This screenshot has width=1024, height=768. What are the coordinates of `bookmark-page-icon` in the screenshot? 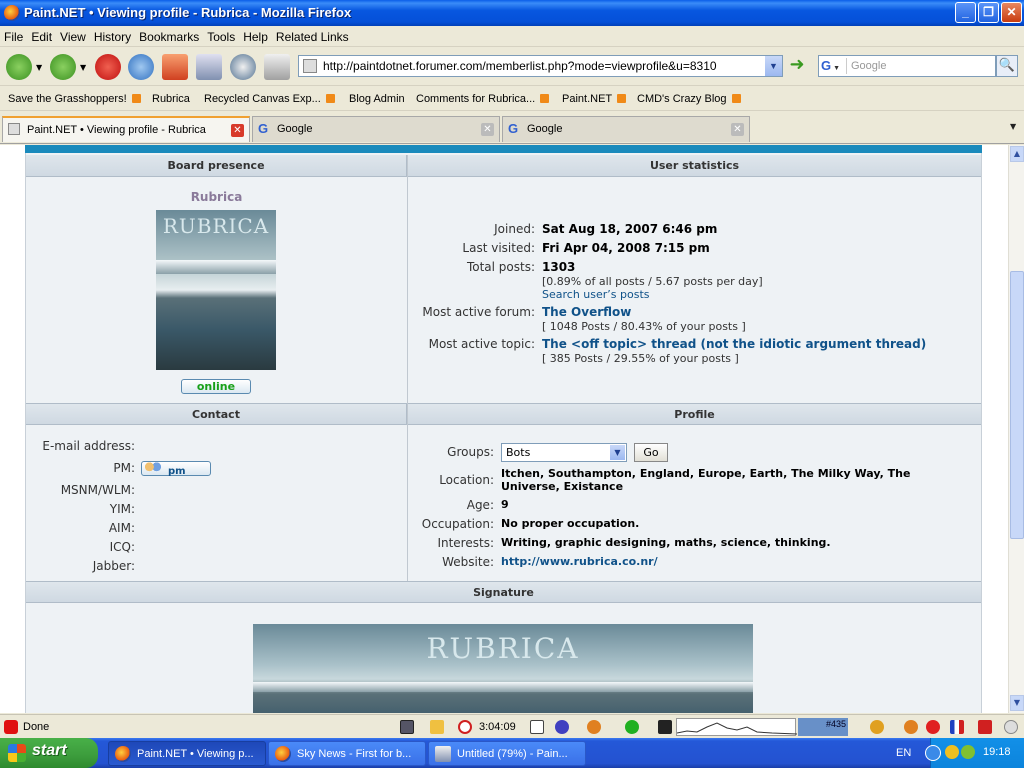 It's located at (209, 67).